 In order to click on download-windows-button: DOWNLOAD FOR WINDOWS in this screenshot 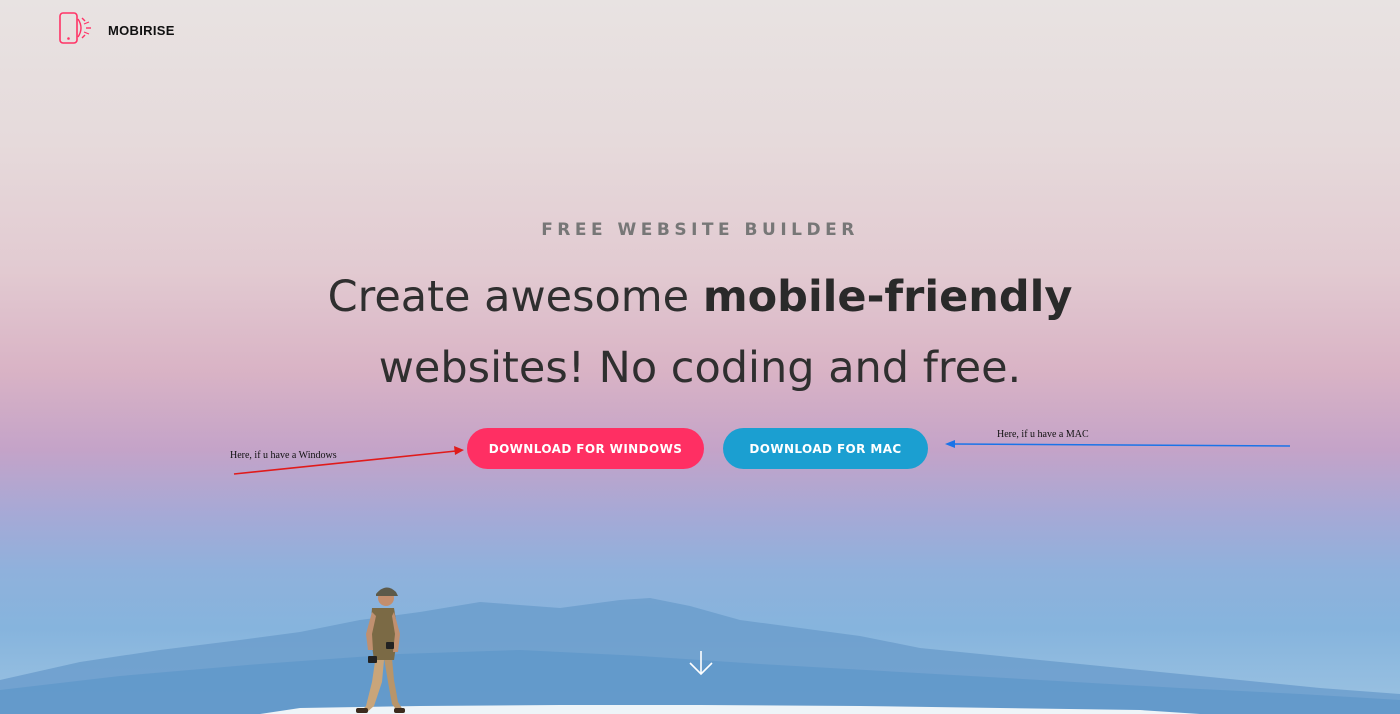, I will do `click(585, 448)`.